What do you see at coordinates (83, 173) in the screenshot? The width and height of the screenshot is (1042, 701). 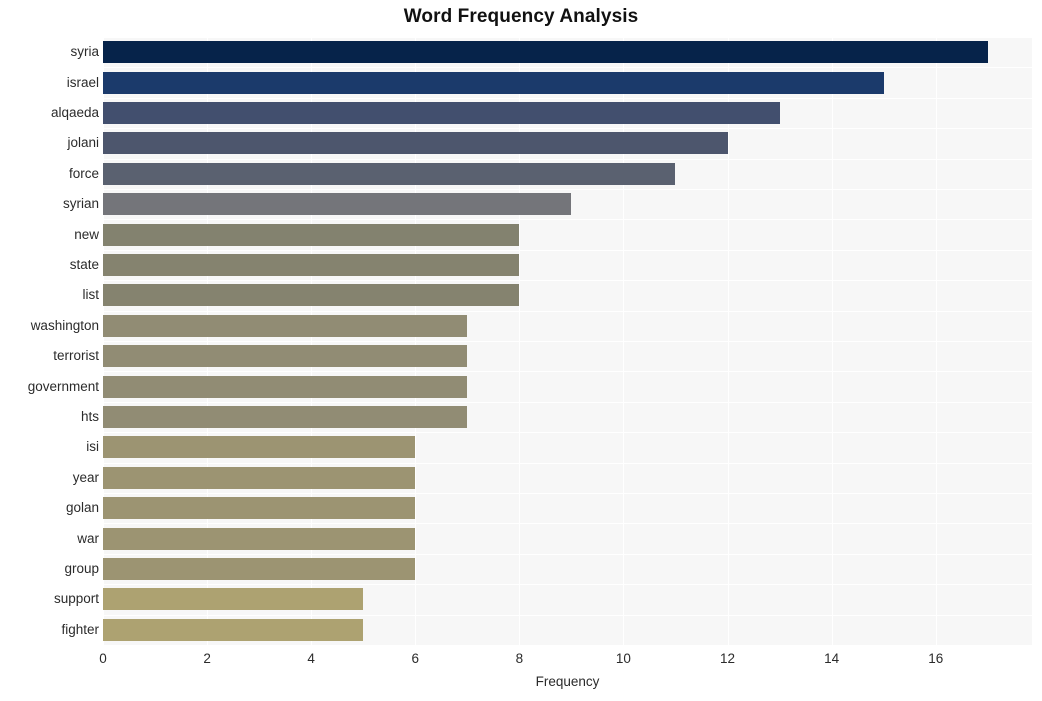 I see `y-tick-label: force` at bounding box center [83, 173].